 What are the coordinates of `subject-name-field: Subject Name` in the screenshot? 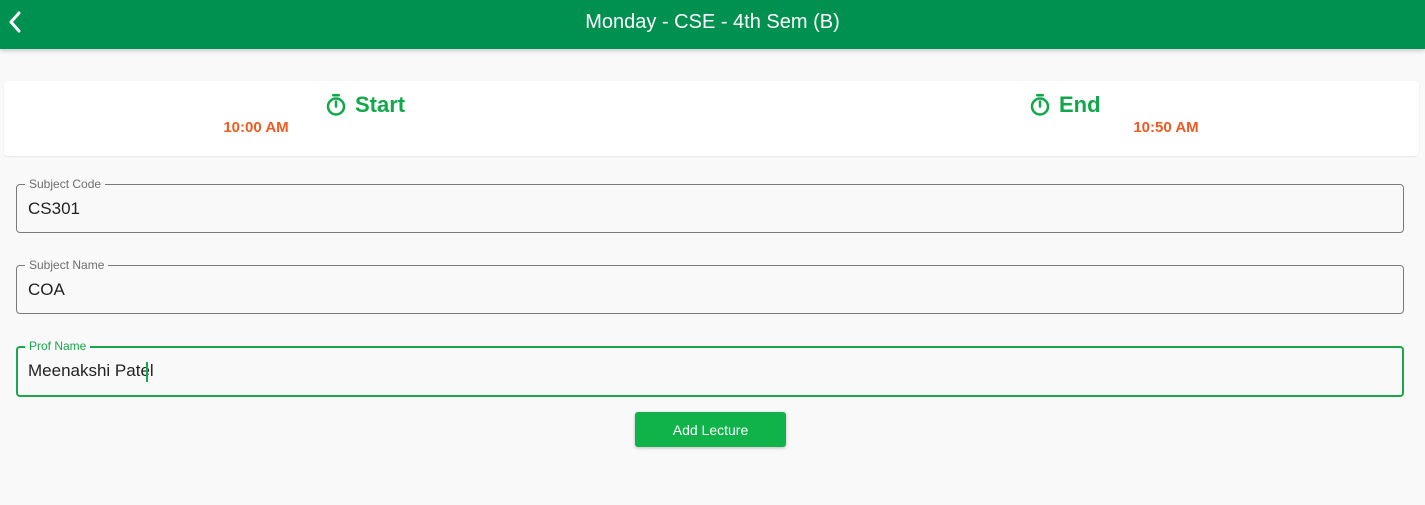 It's located at (710, 286).